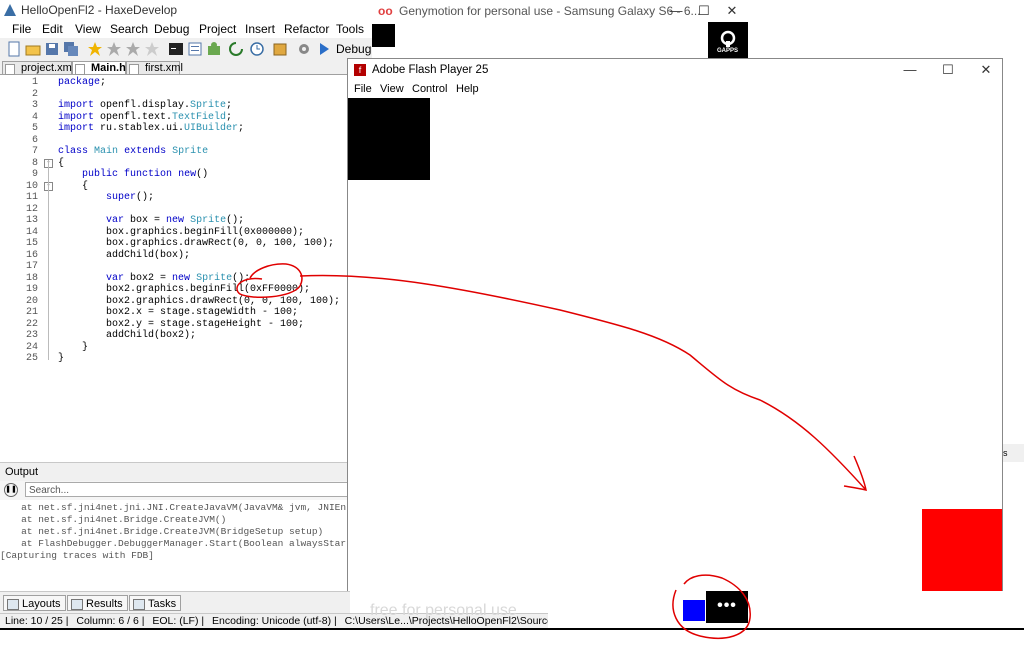 The image size is (1024, 645). What do you see at coordinates (236, 49) in the screenshot?
I see `refresh-icon` at bounding box center [236, 49].